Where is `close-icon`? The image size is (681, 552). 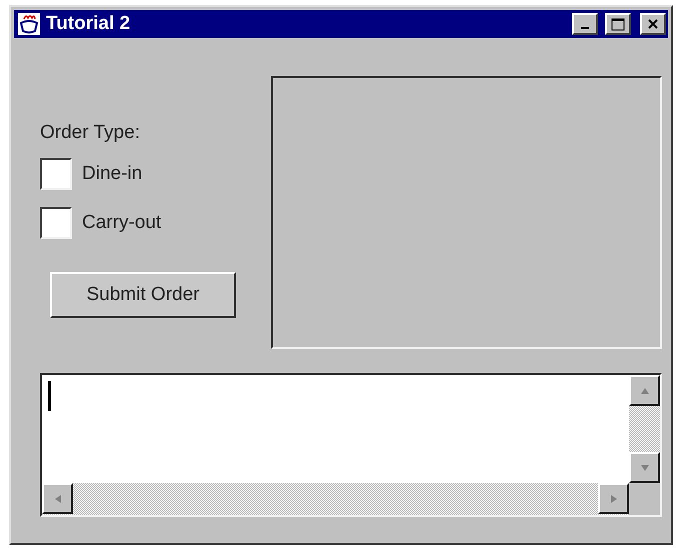
close-icon is located at coordinates (653, 24).